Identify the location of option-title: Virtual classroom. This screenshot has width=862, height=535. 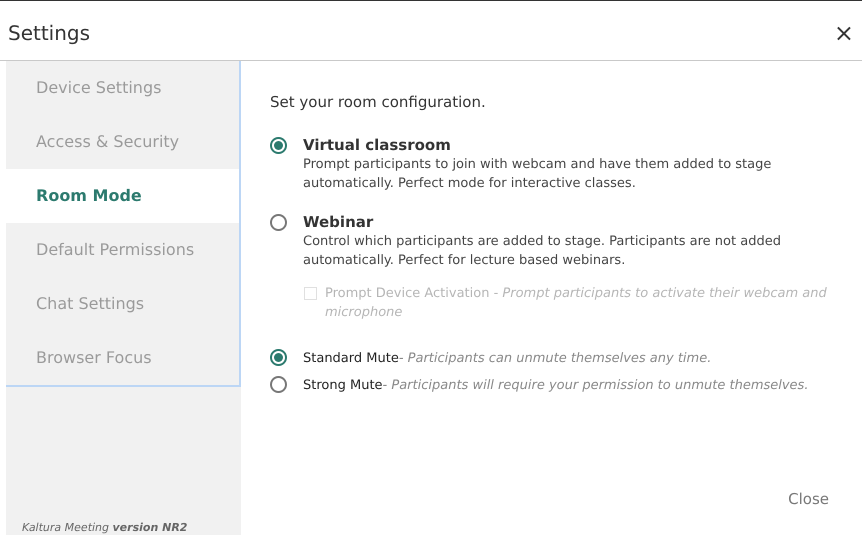
(377, 145).